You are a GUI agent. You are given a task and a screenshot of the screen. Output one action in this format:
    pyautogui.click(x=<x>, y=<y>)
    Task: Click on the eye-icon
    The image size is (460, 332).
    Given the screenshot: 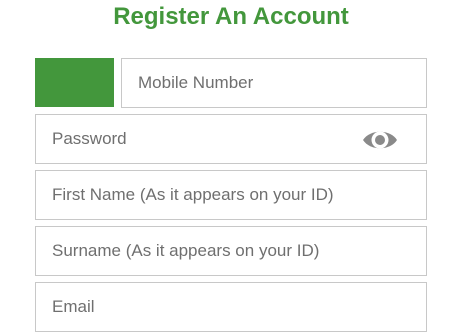 What is the action you would take?
    pyautogui.click(x=380, y=140)
    